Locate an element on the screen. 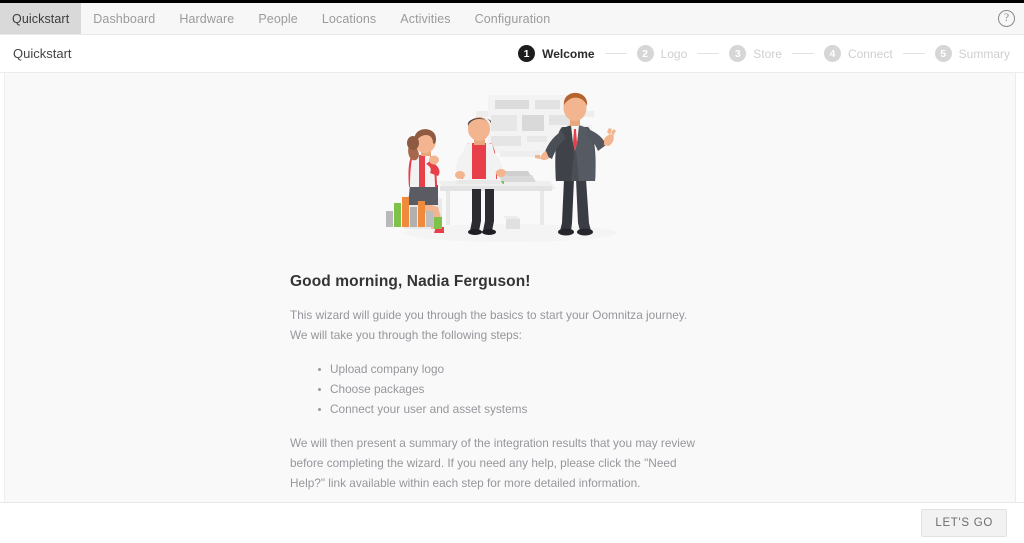  step-number: 2 is located at coordinates (645, 53).